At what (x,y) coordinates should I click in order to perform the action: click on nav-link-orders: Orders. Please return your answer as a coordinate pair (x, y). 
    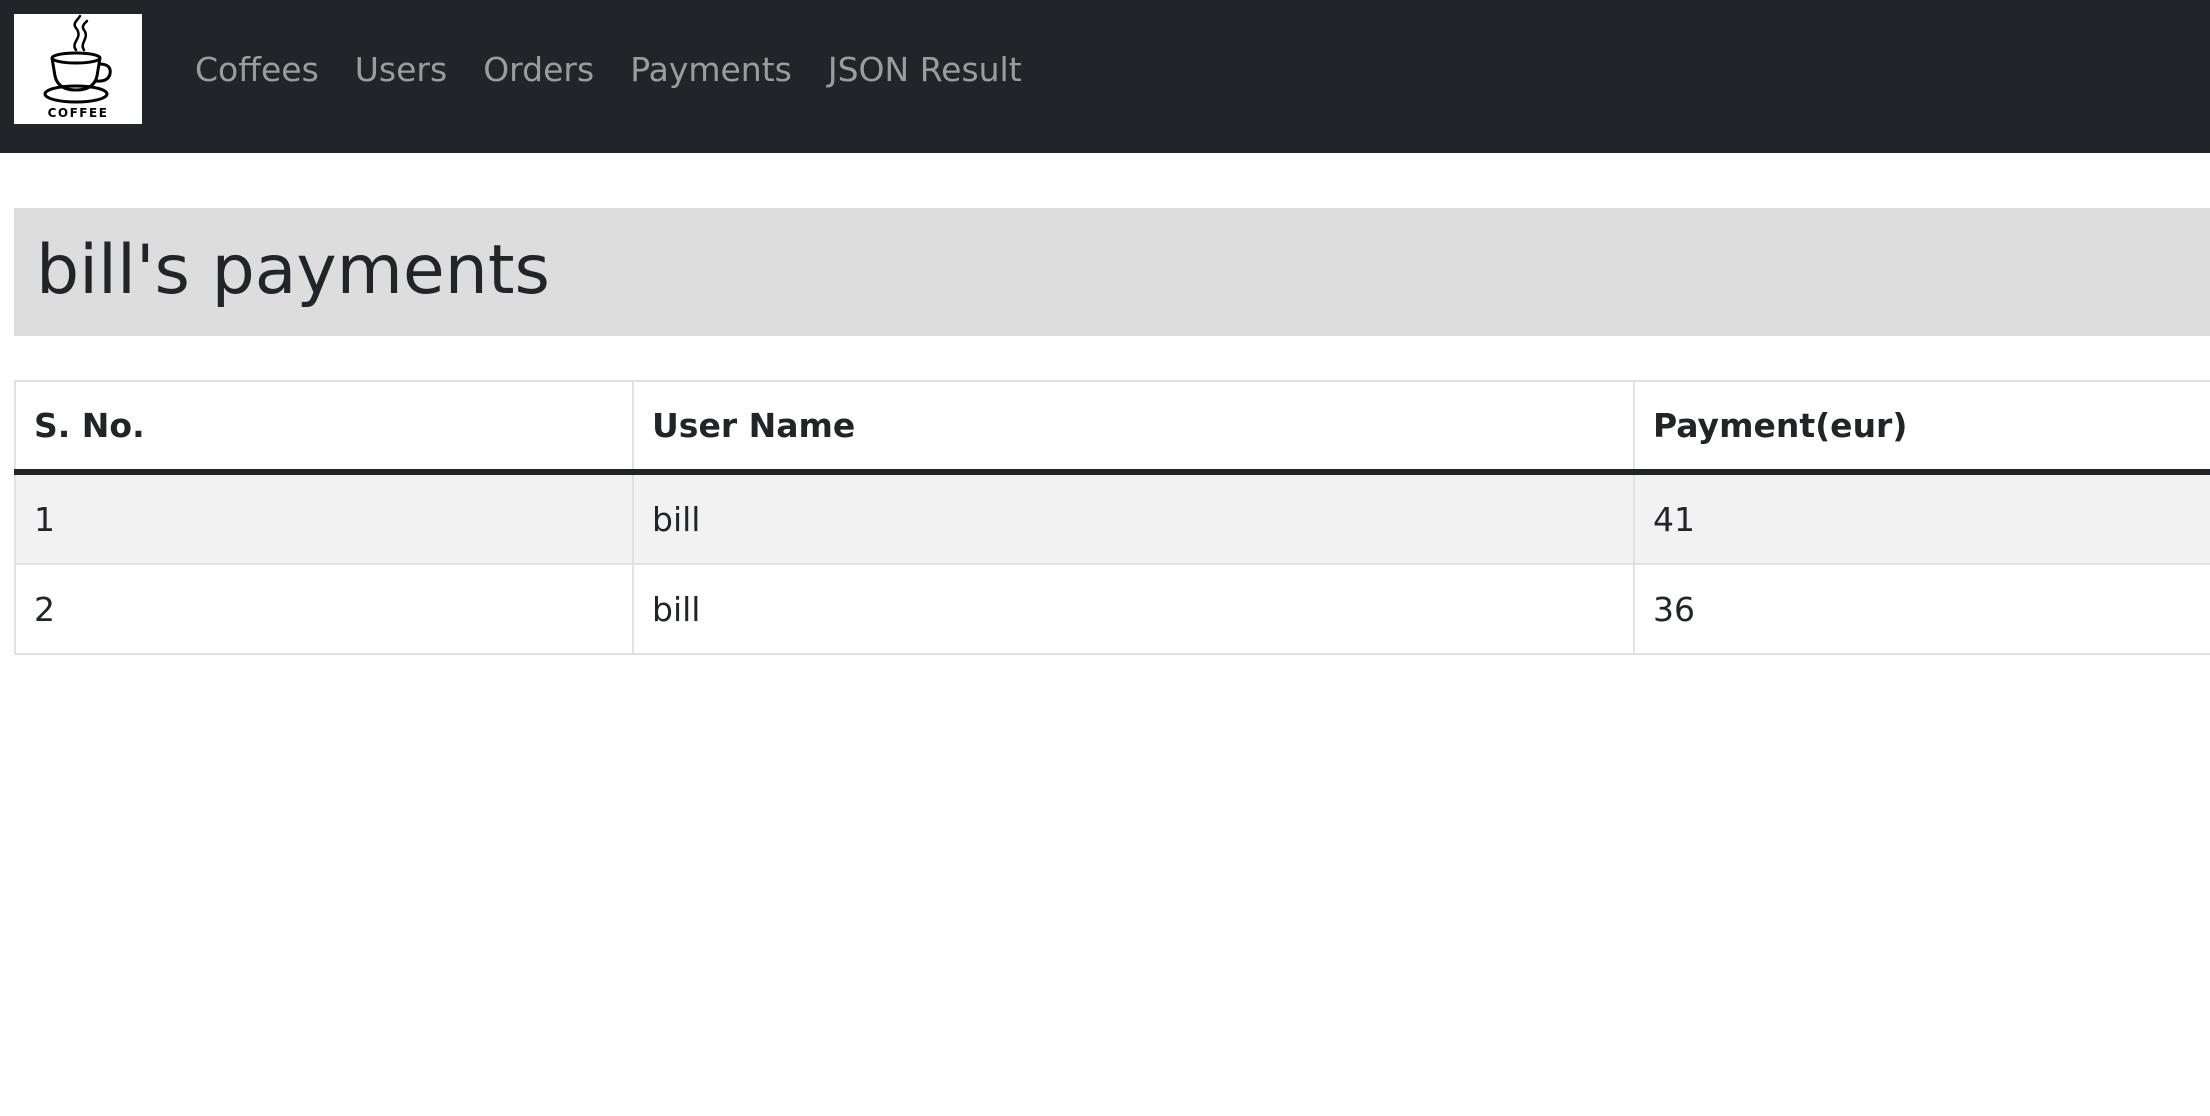
    Looking at the image, I should click on (538, 70).